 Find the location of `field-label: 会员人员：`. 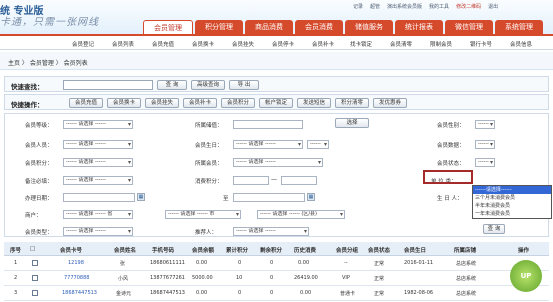

field-label: 会员人员： is located at coordinates (39, 146).